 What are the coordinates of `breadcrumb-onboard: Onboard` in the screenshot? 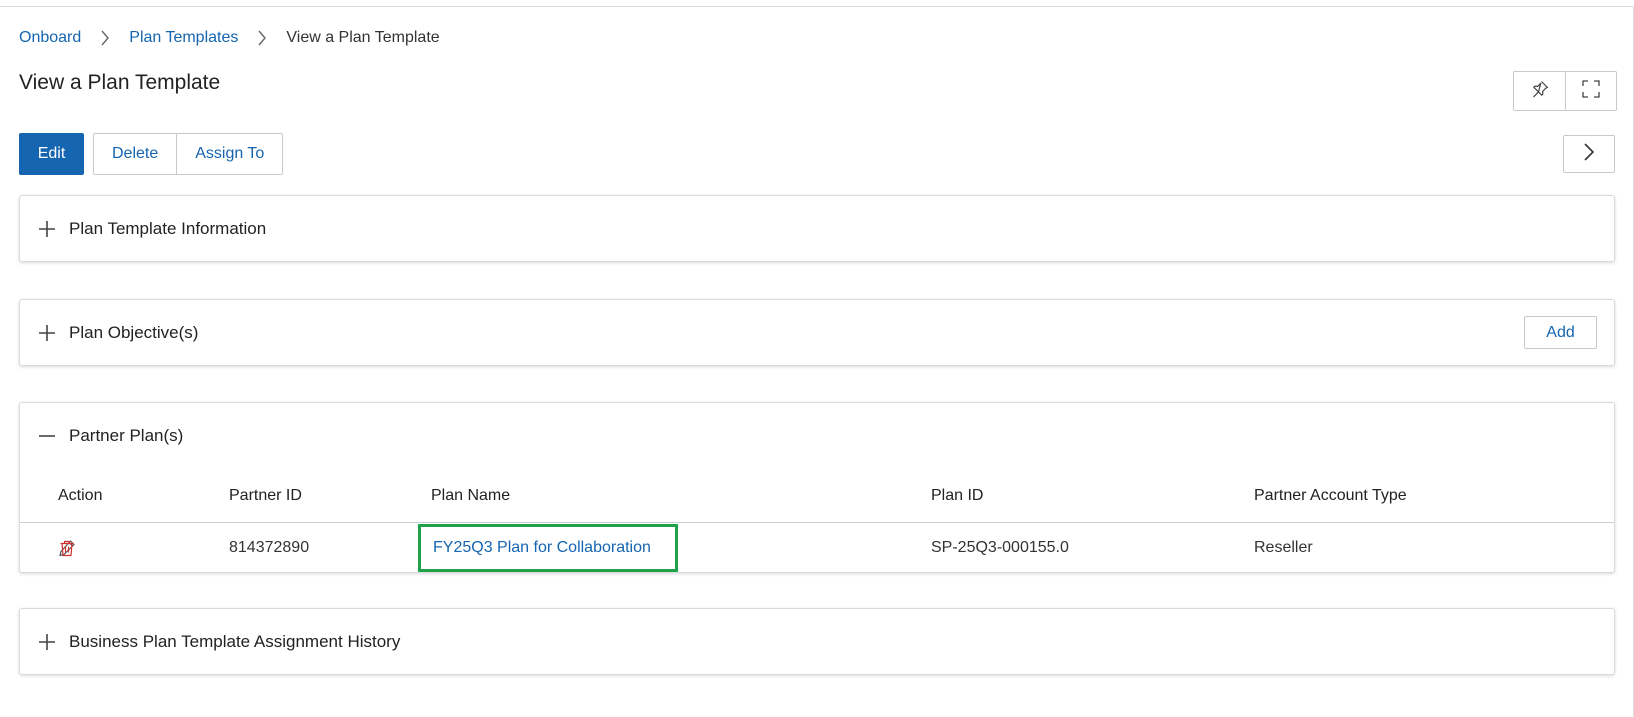 It's located at (50, 38).